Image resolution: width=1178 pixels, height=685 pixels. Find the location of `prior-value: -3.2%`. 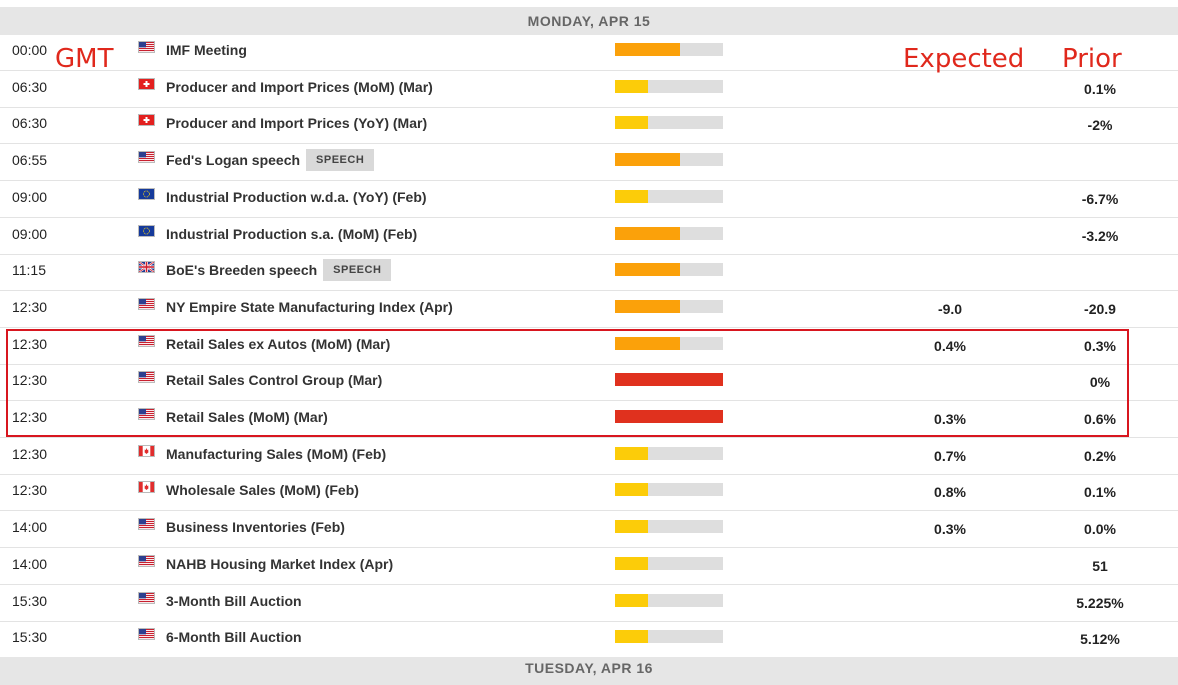

prior-value: -3.2% is located at coordinates (1100, 235).